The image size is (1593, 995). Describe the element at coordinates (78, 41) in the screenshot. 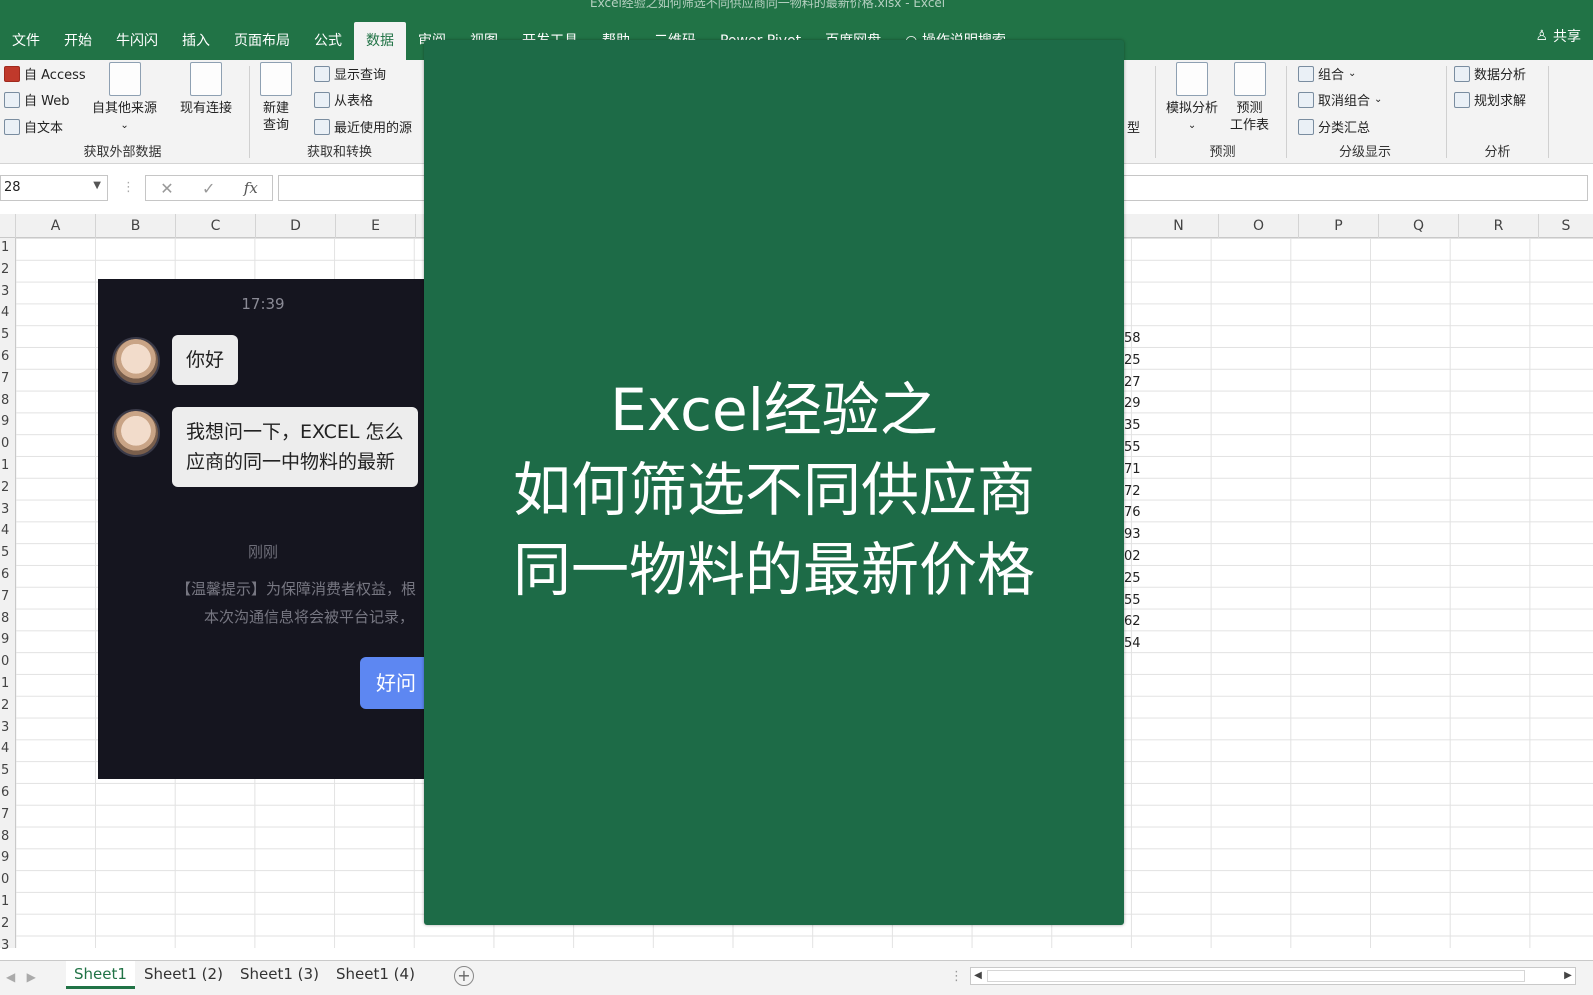

I see `tab-home: 开始` at that location.